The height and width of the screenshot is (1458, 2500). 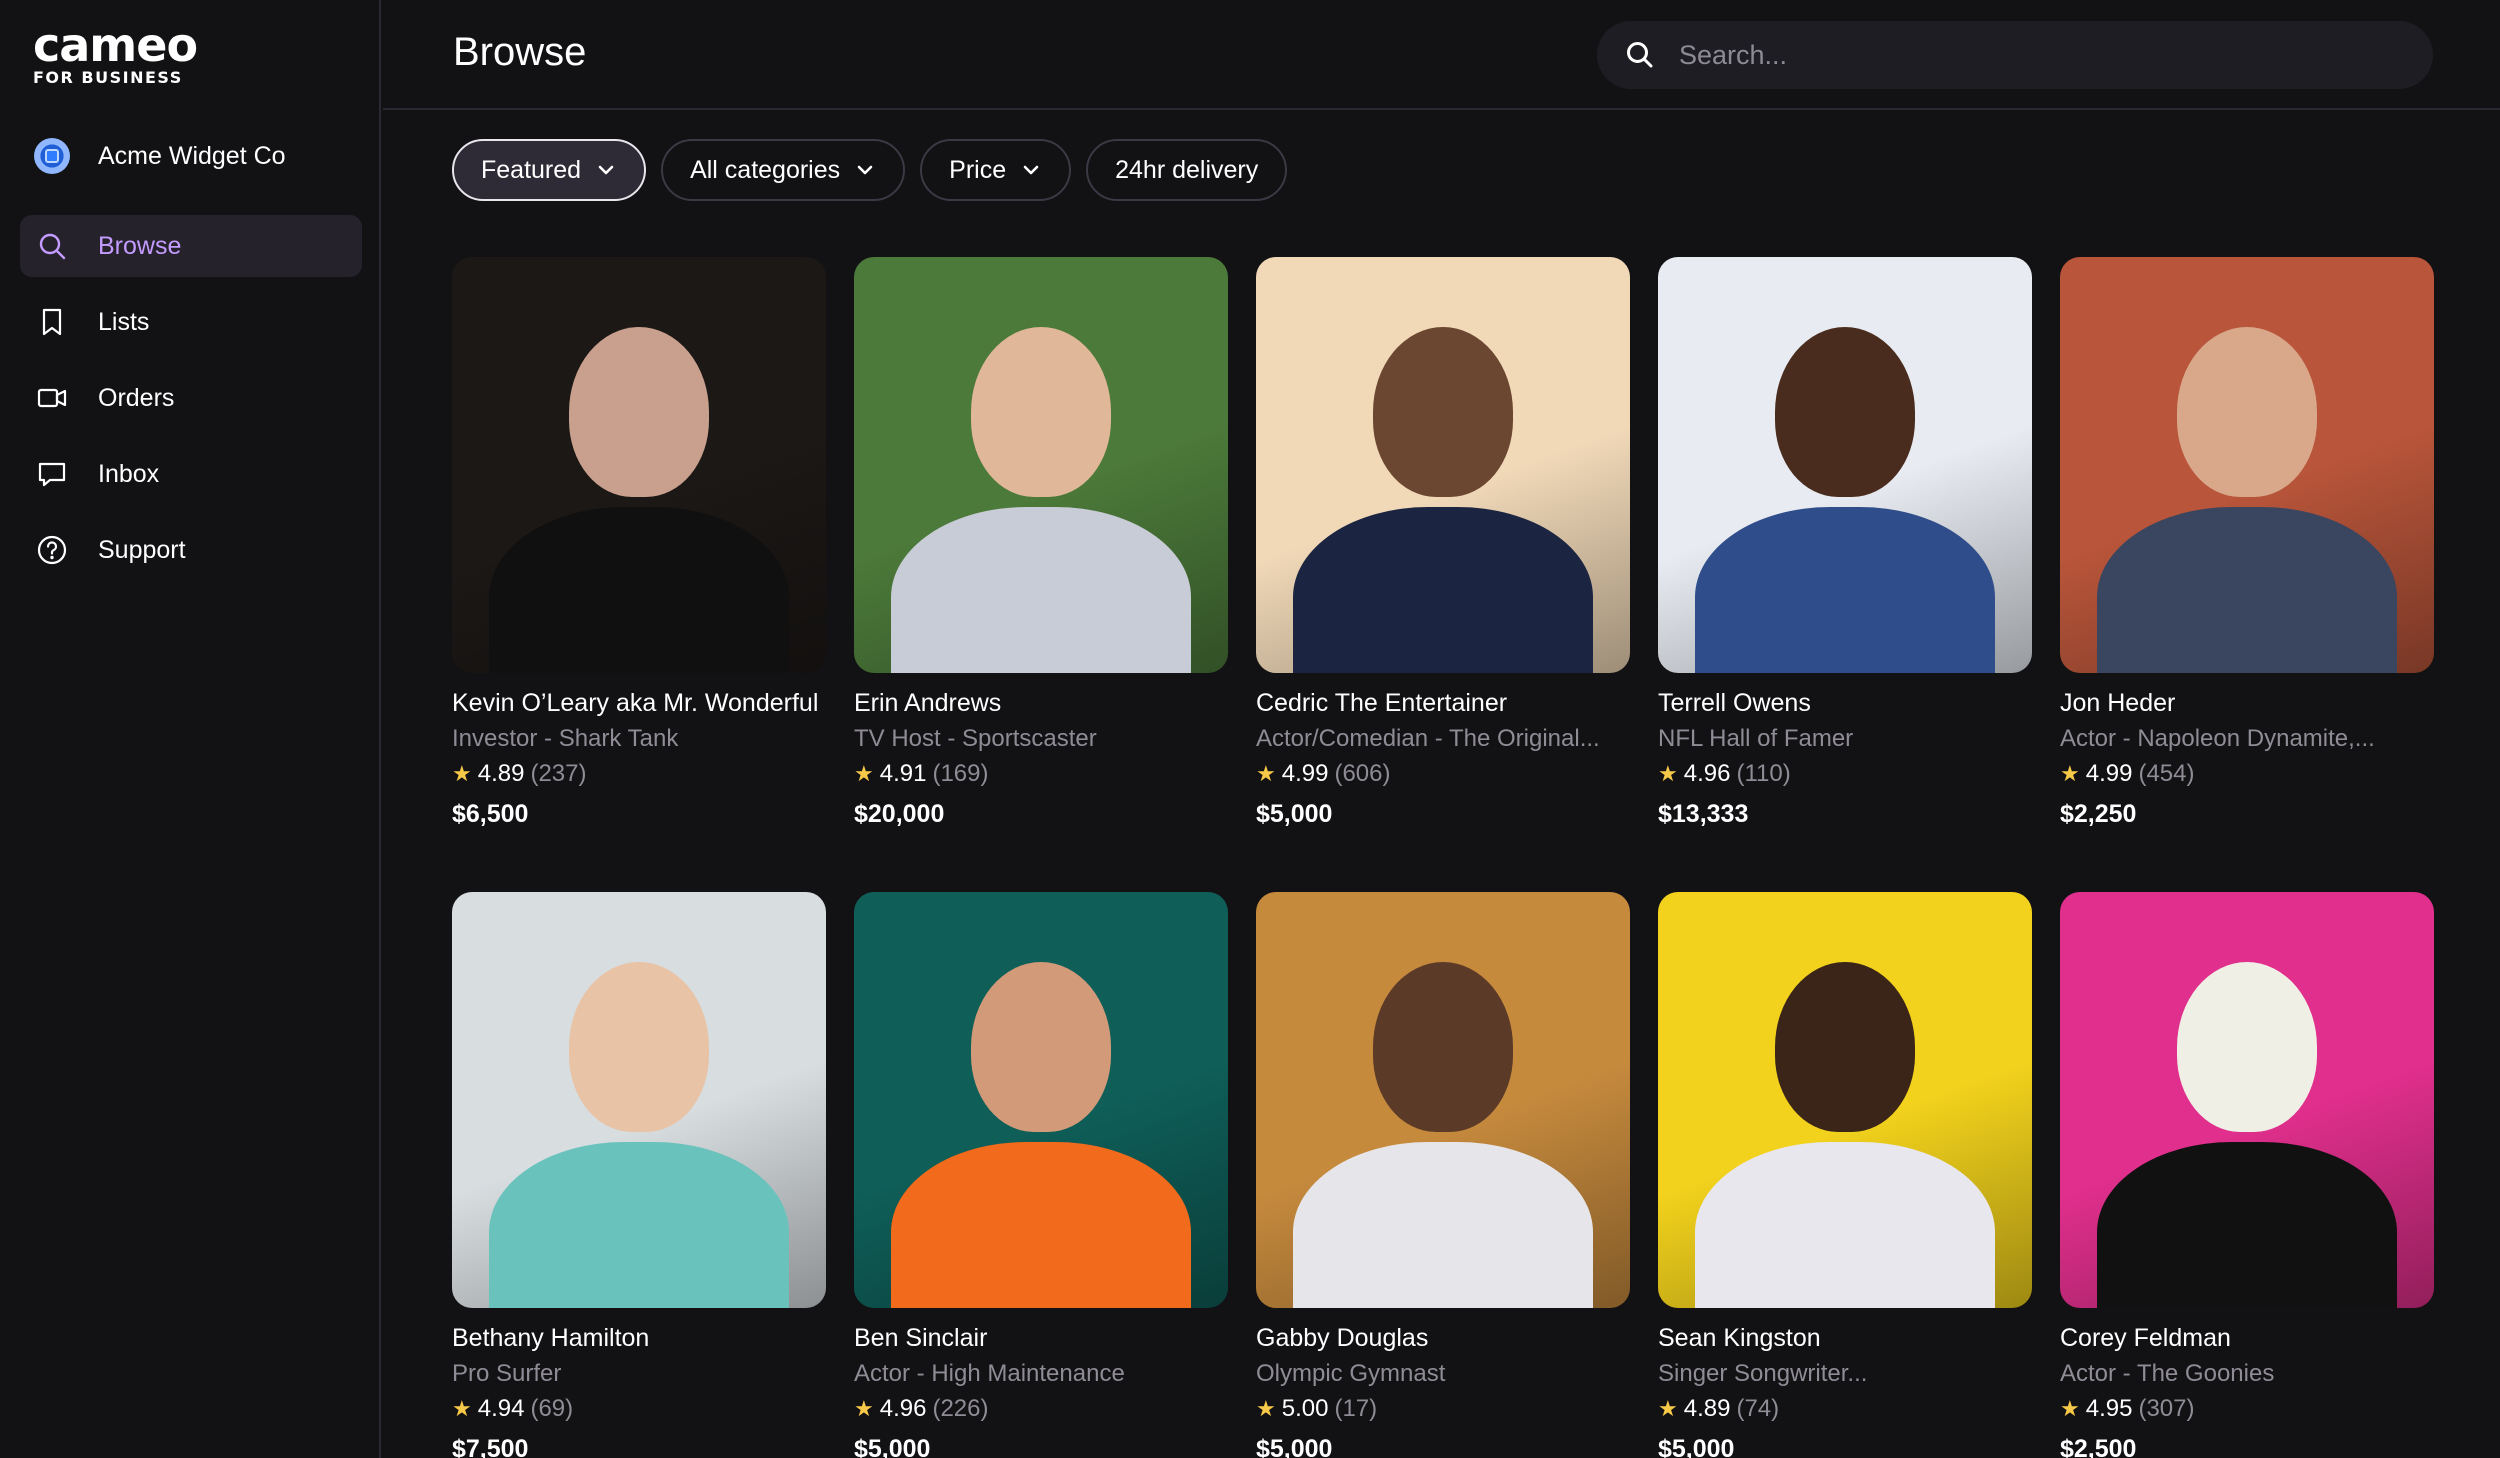 I want to click on sidebar-nav: Browse Lists Orders Inbox Support, so click(x=191, y=405).